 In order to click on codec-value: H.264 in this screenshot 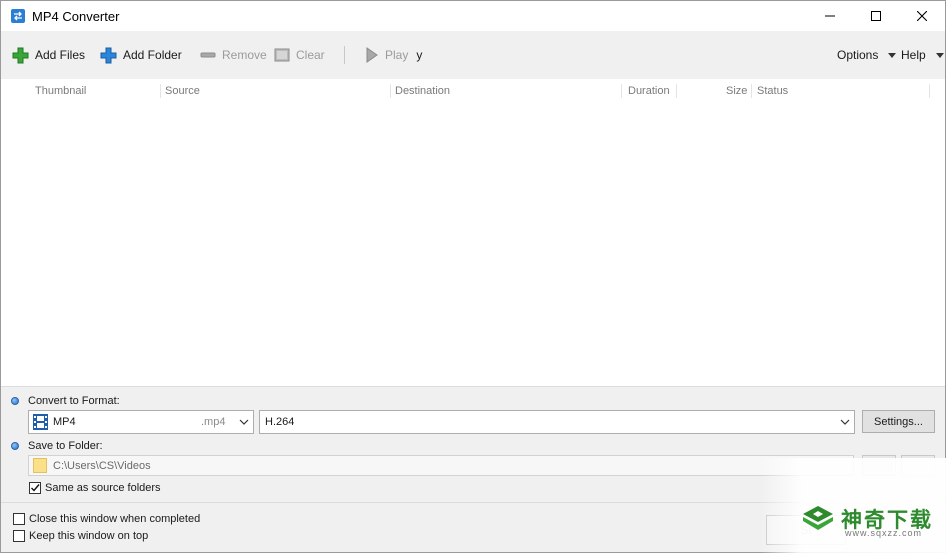, I will do `click(280, 422)`.